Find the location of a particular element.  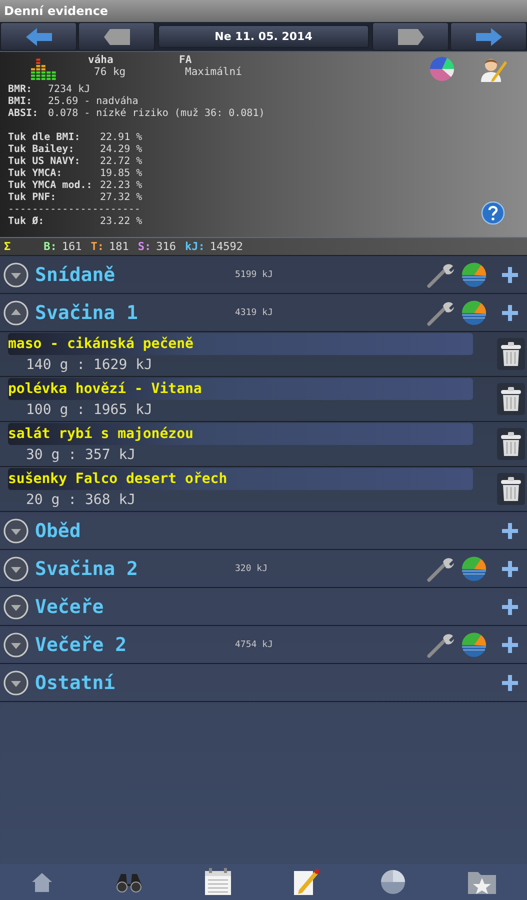

next-week-button is located at coordinates (410, 36).